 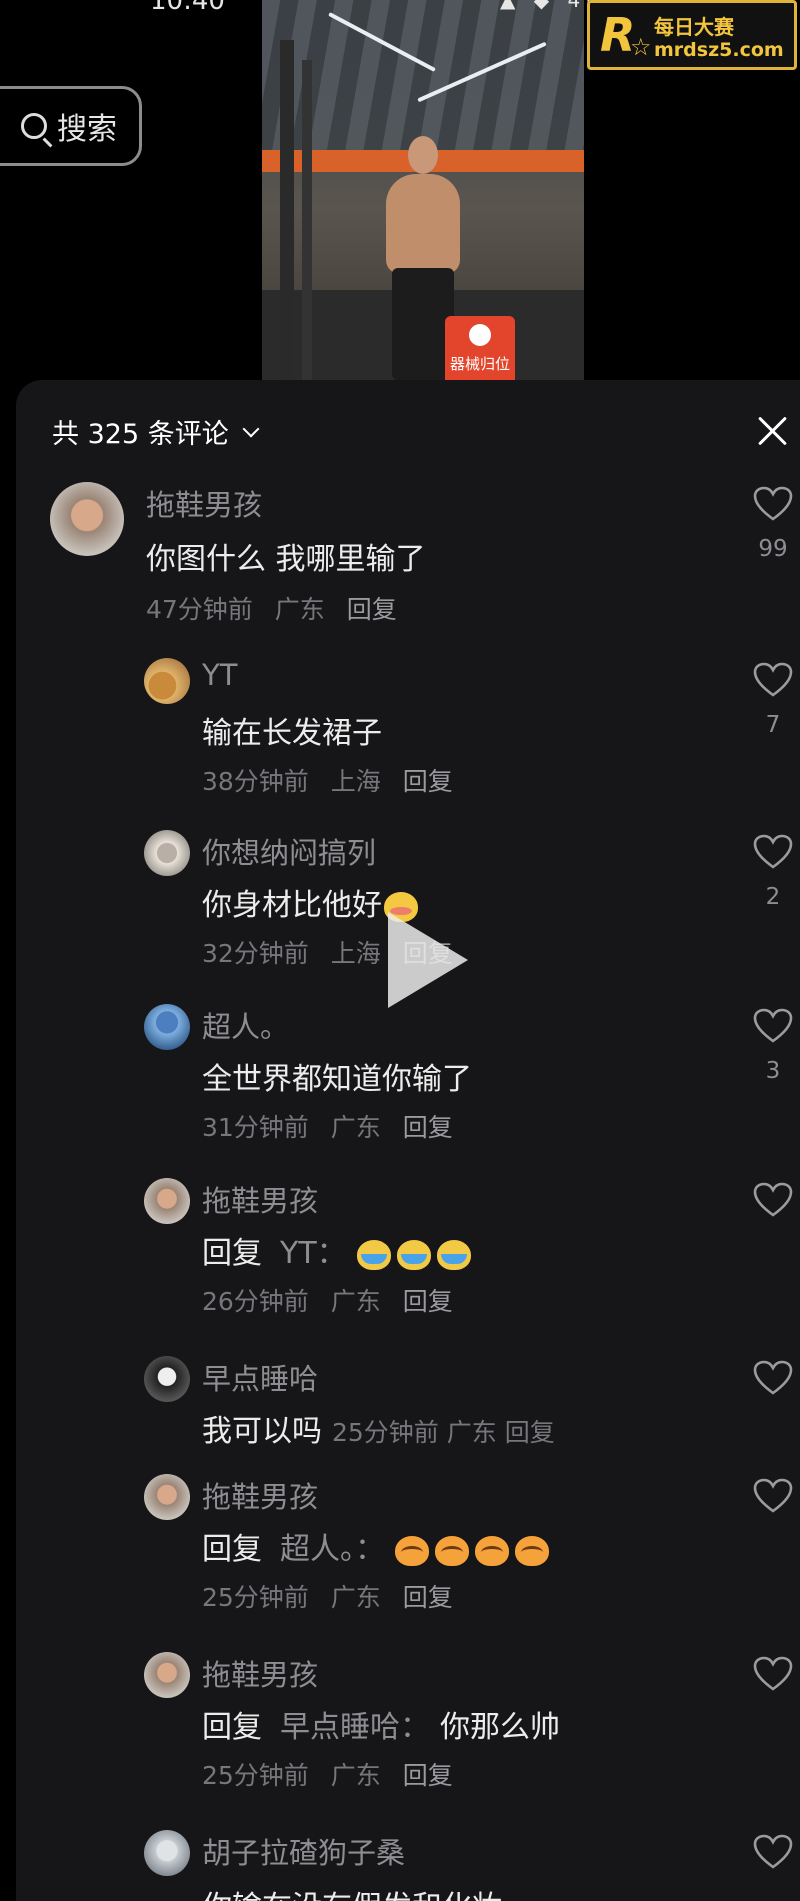 I want to click on comment-text: 回复 早点睡哈： 你那么帅, so click(x=381, y=1724).